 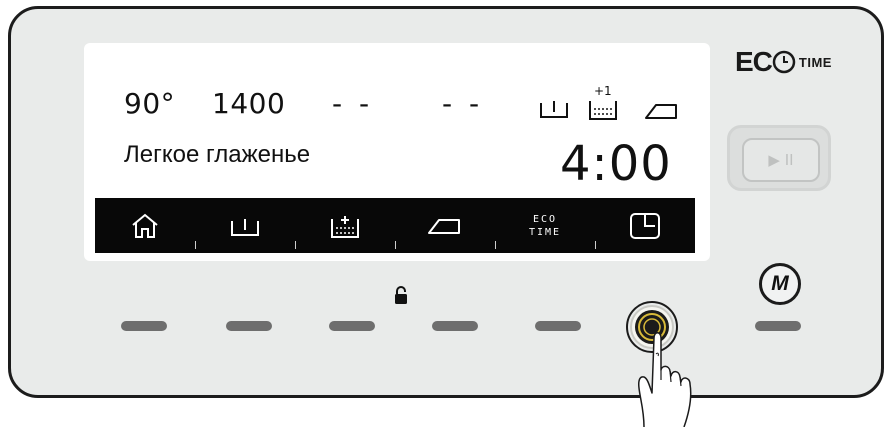 I want to click on home-icon, so click(x=145, y=225).